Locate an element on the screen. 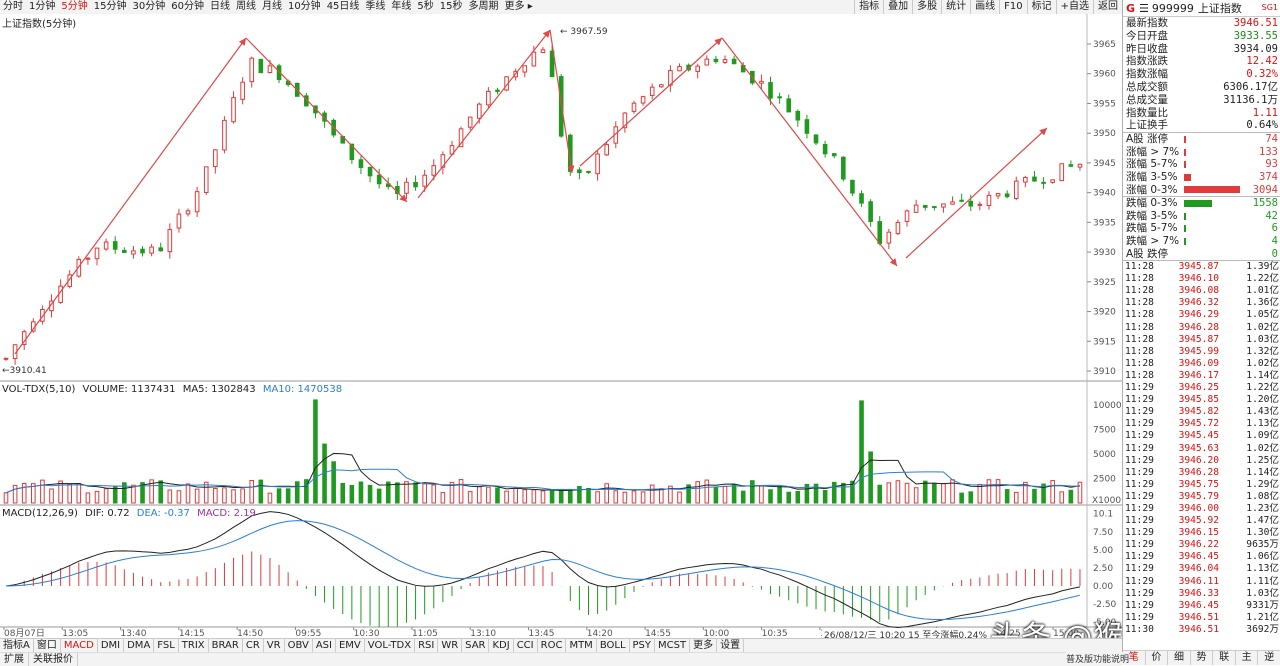 The image size is (1280, 666). menu-icon: ☰ is located at coordinates (1144, 8).